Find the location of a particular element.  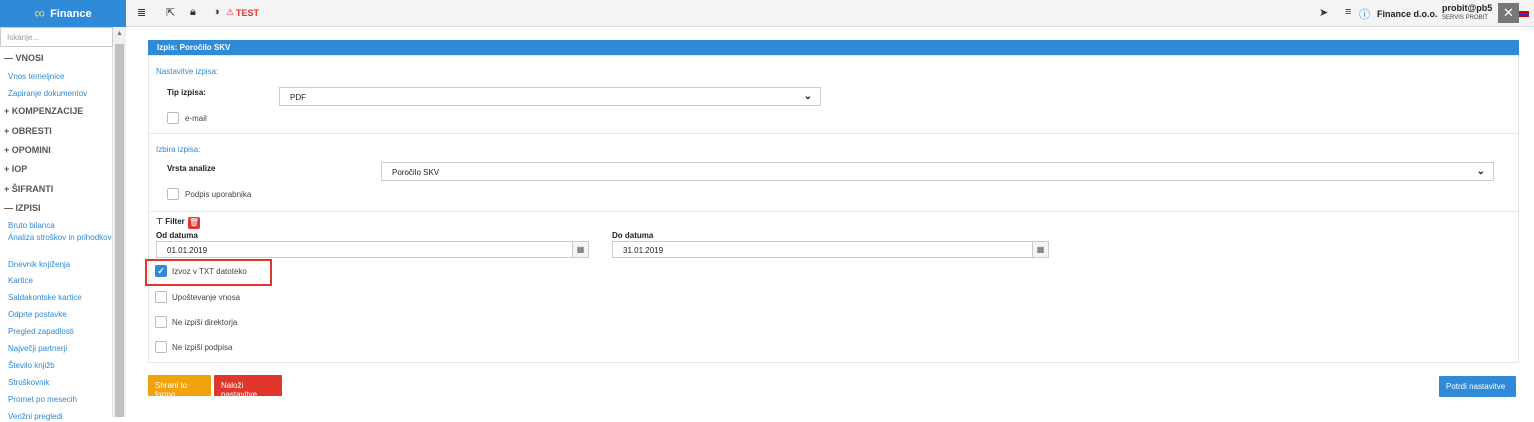

sidebar-item: Analiza stroškov in prihodkov is located at coordinates (60, 238).